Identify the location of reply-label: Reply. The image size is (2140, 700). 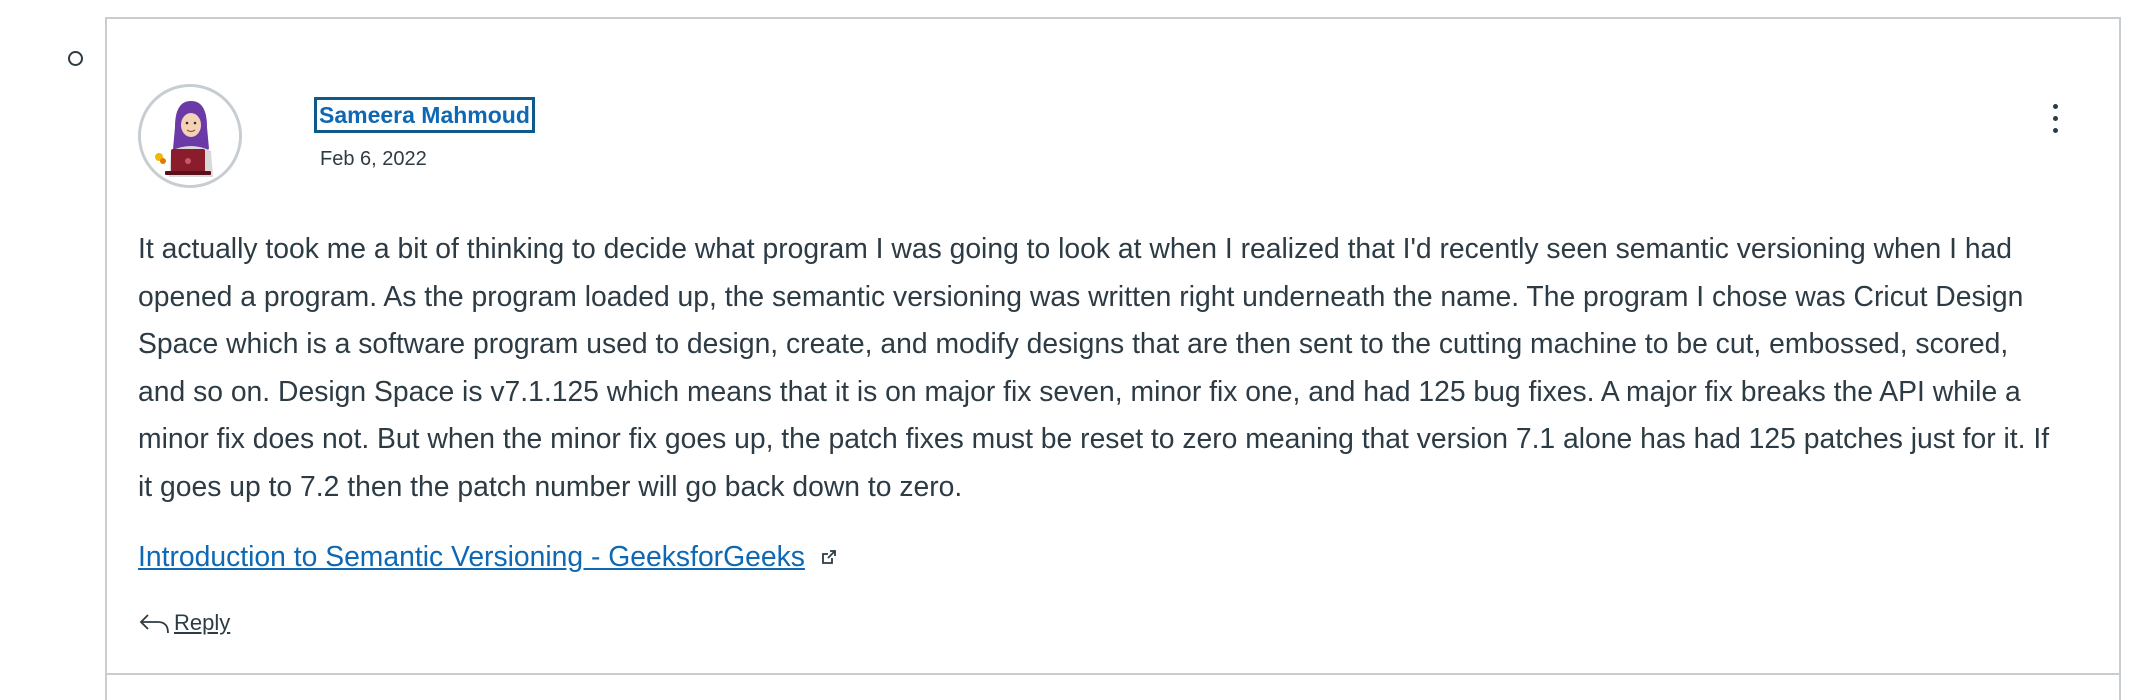
(202, 622).